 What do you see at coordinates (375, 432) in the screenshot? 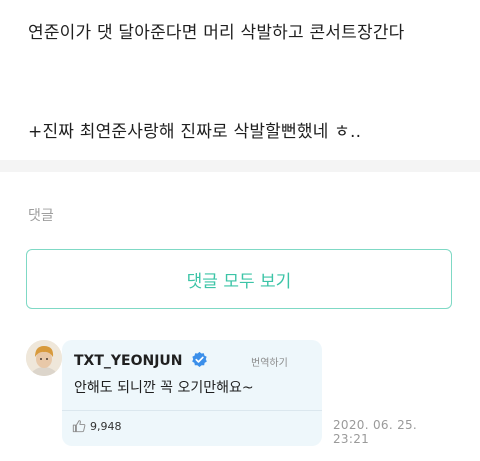
I see `comment-timestamp: 2020. 06. 25. 23:21` at bounding box center [375, 432].